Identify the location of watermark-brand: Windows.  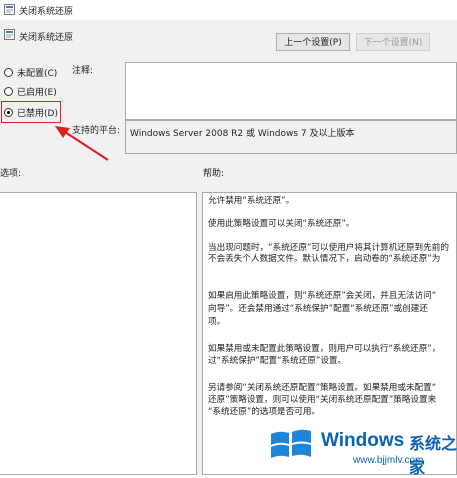
(363, 440).